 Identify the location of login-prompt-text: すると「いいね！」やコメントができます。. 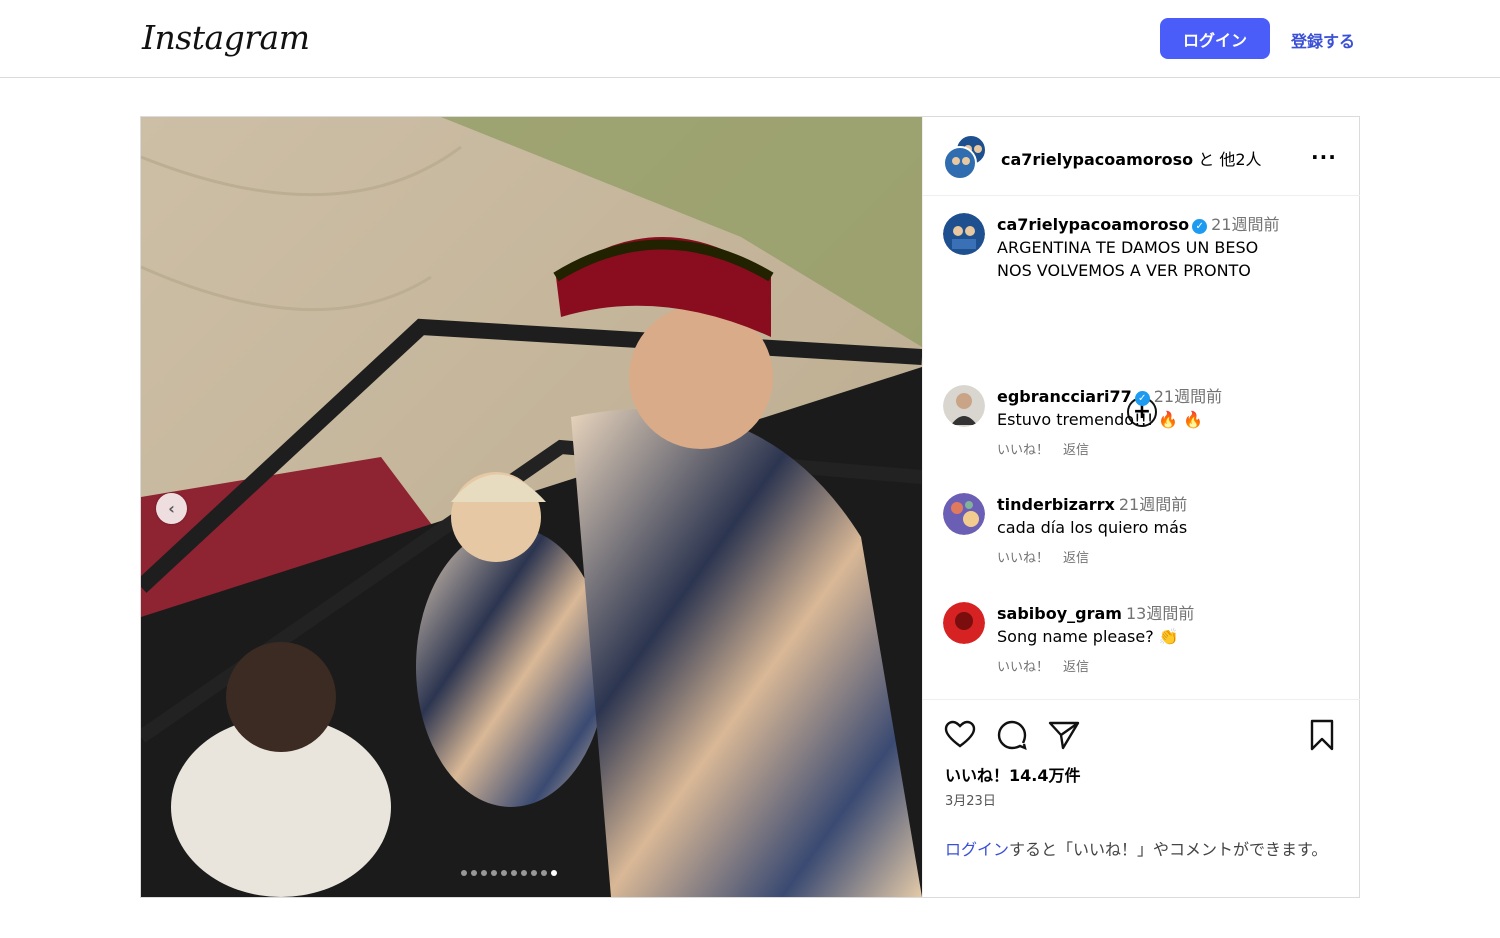
(1168, 849).